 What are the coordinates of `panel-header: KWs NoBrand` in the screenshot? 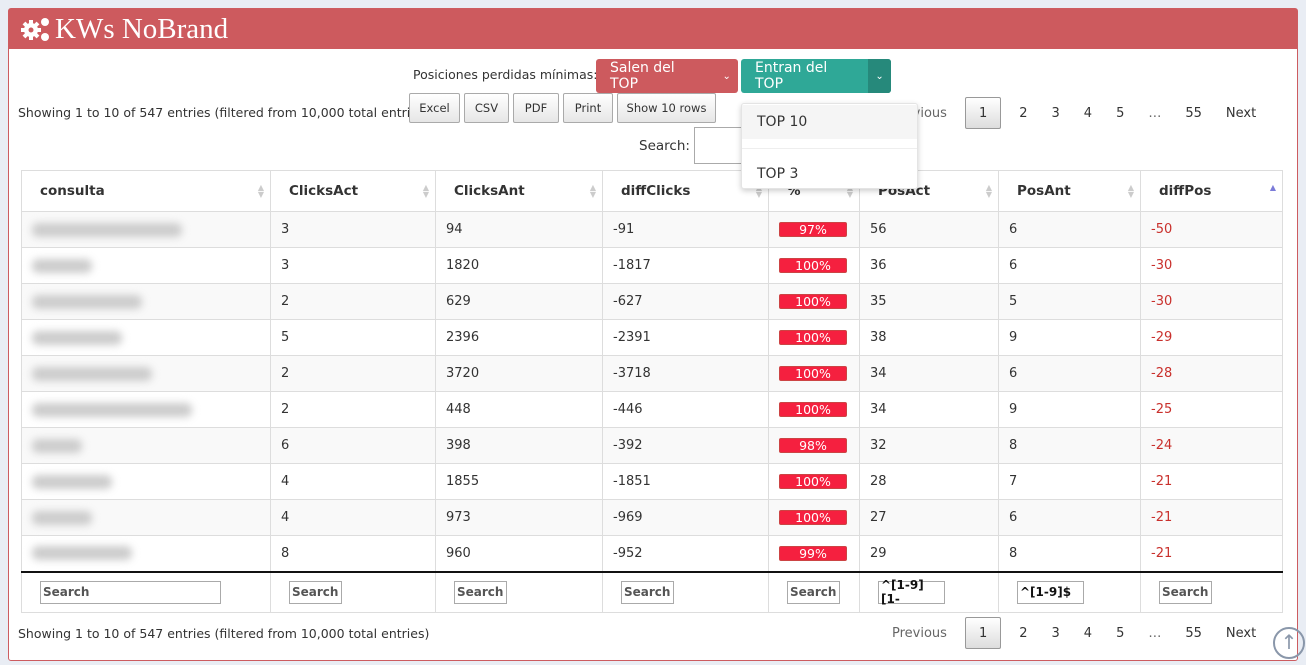 It's located at (653, 29).